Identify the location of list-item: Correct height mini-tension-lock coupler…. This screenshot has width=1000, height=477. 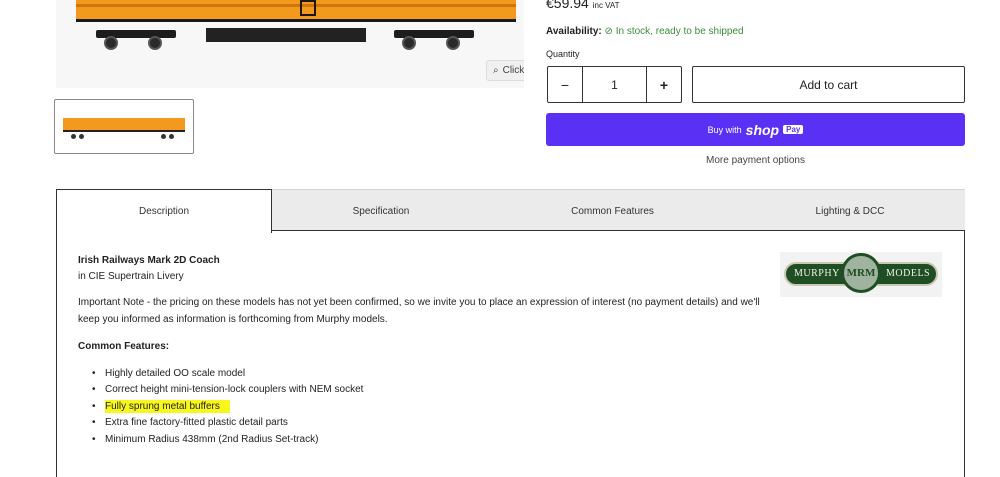
(227, 391).